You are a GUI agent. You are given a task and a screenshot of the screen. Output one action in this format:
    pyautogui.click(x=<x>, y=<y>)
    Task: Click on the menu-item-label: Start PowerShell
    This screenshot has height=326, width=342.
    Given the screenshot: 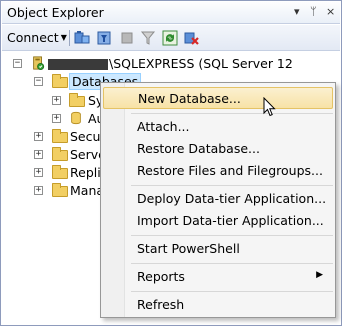 What is the action you would take?
    pyautogui.click(x=188, y=248)
    